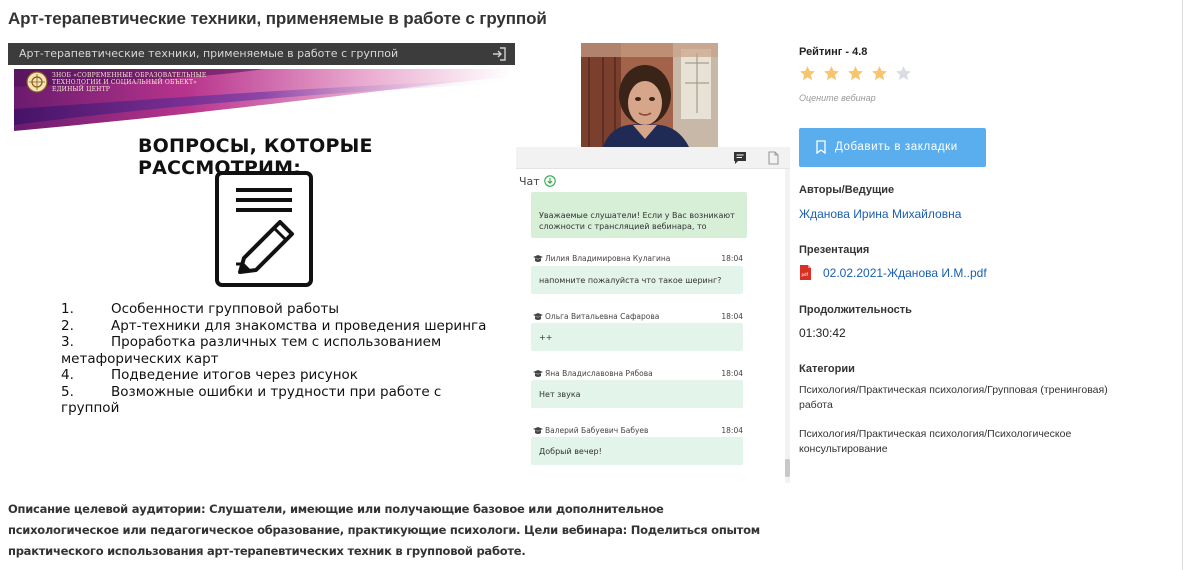  What do you see at coordinates (787, 326) in the screenshot?
I see `chat-scrollbar` at bounding box center [787, 326].